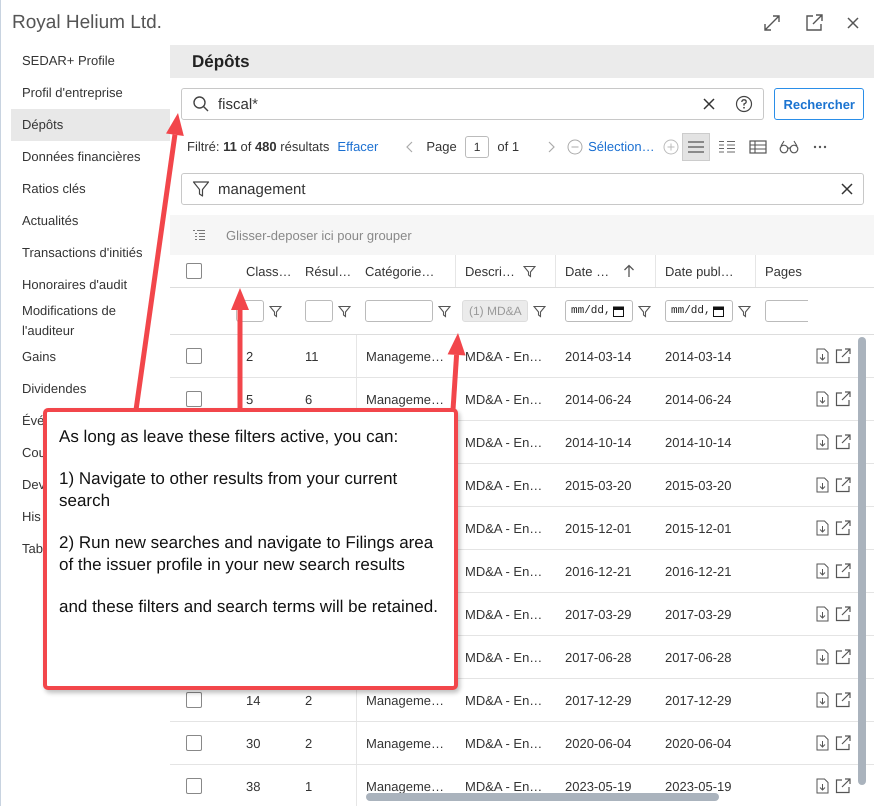 Image resolution: width=874 pixels, height=806 pixels. Describe the element at coordinates (90, 221) in the screenshot. I see `sidebar-item: Actualités` at that location.